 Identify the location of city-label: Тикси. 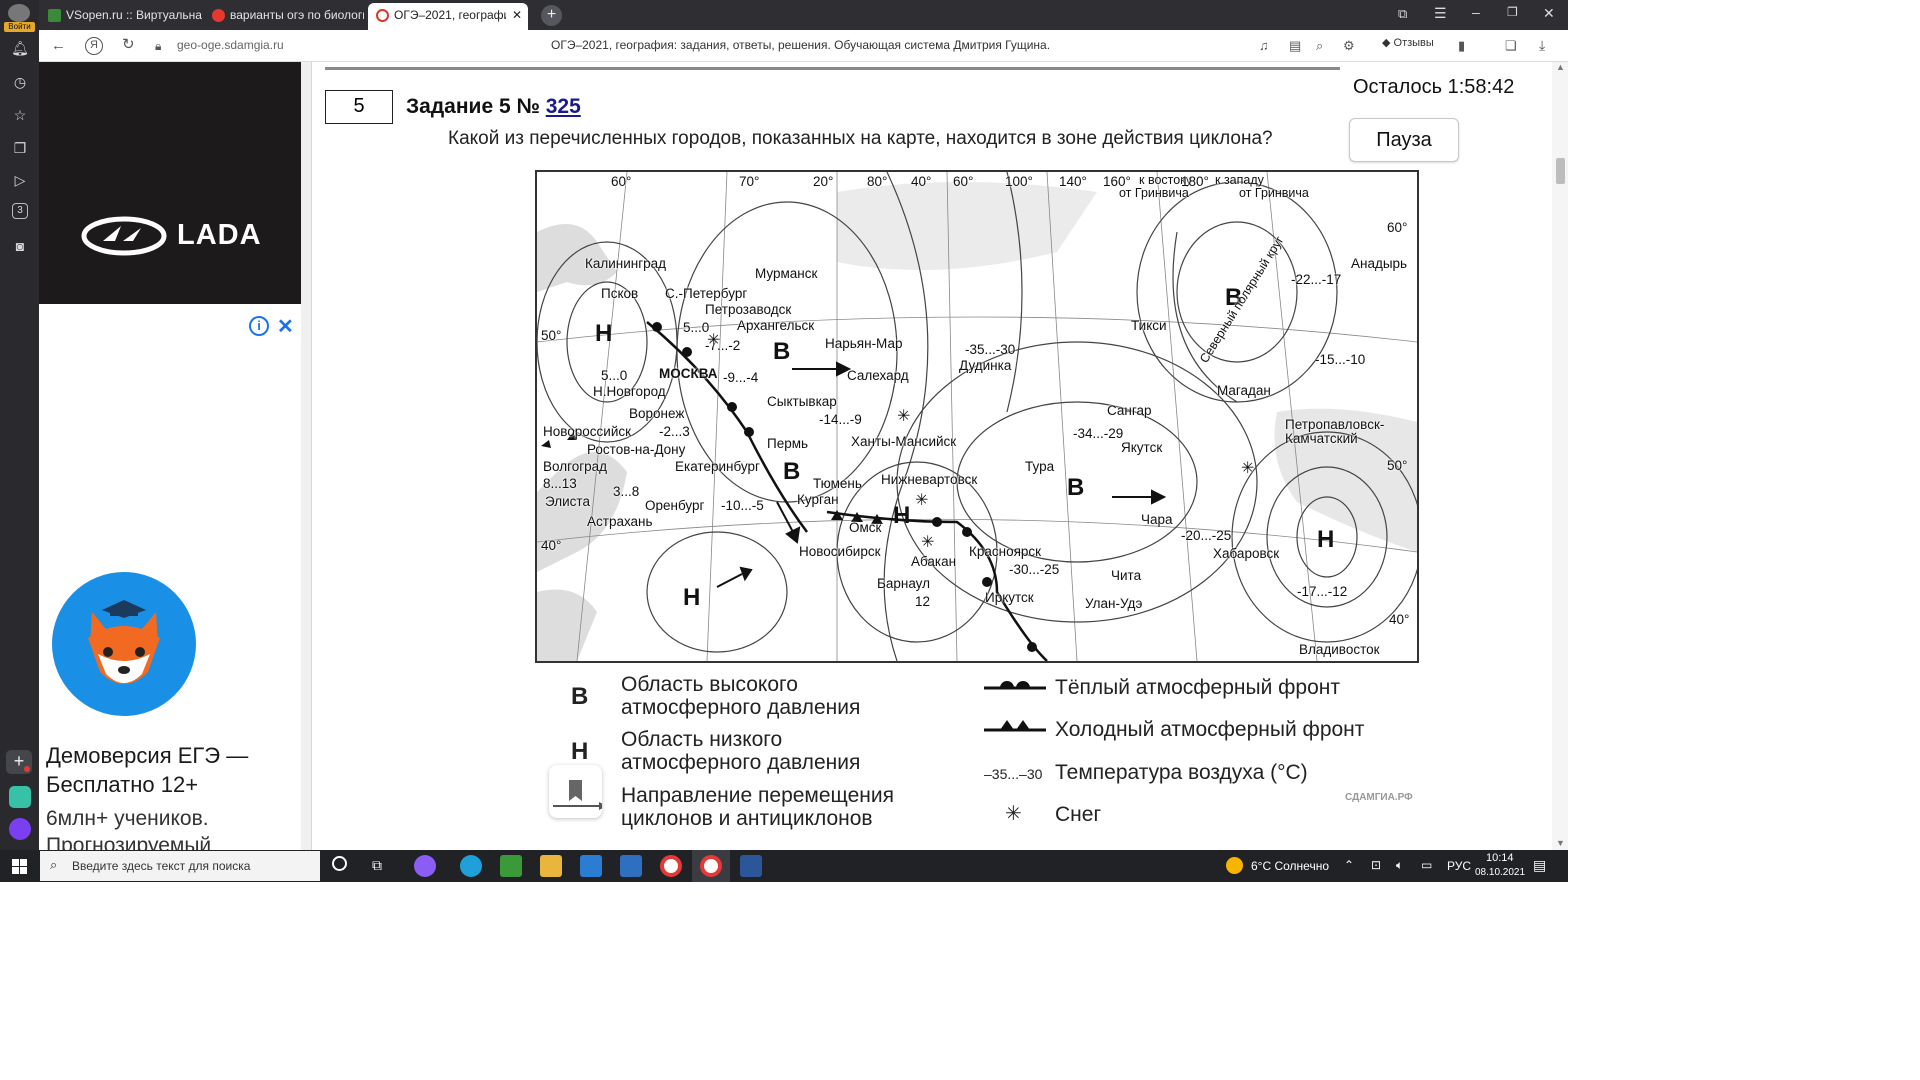
(1149, 325).